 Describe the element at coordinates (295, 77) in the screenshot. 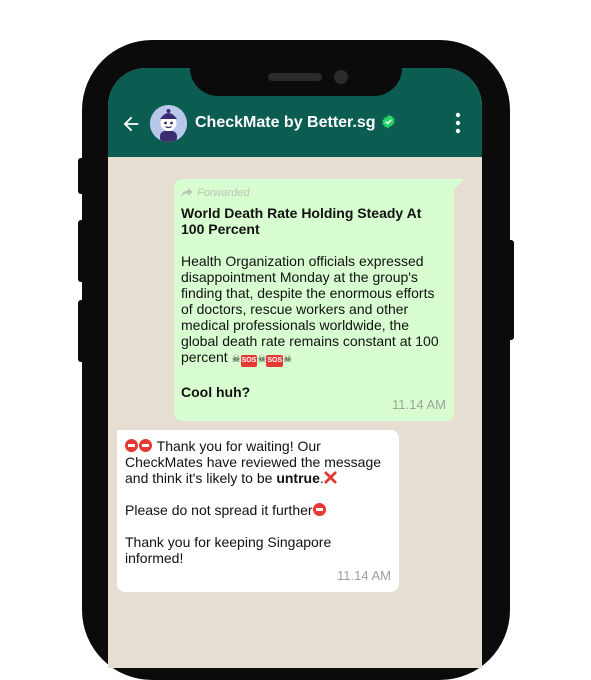

I see `phone-speaker` at that location.